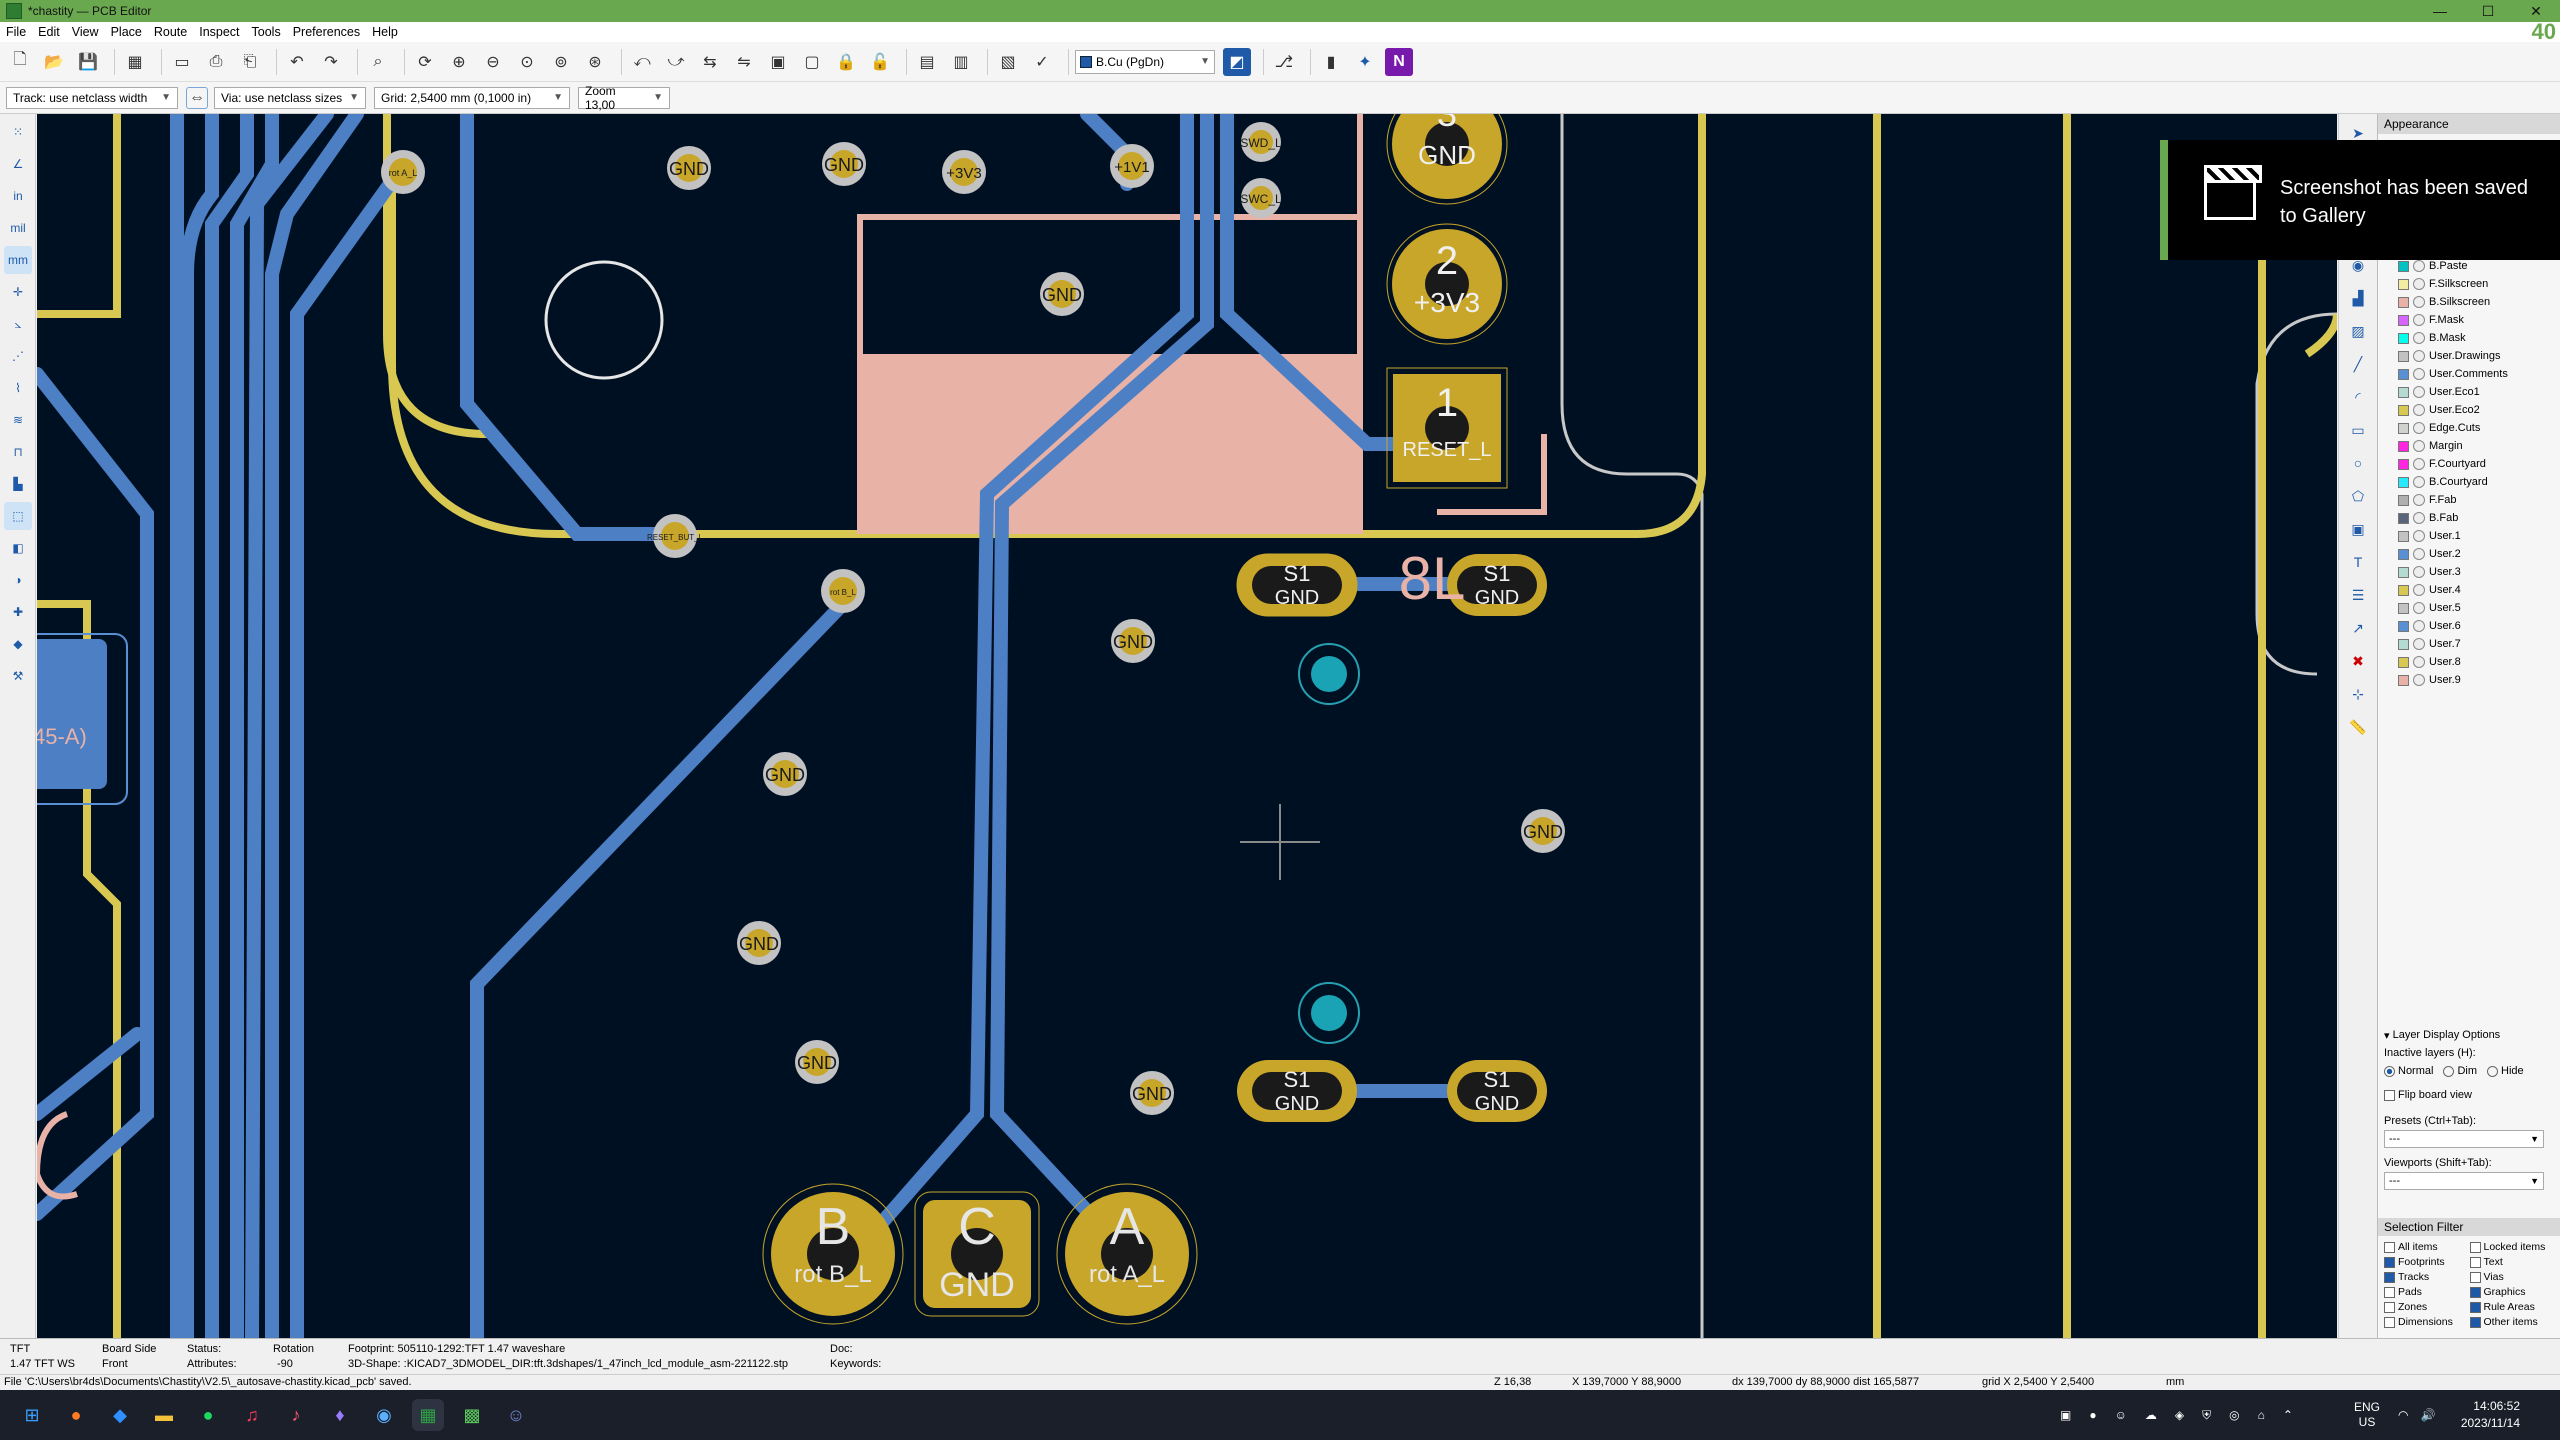 This screenshot has height=1440, width=2560. I want to click on grid-toggle-icon: ⁙, so click(18, 132).